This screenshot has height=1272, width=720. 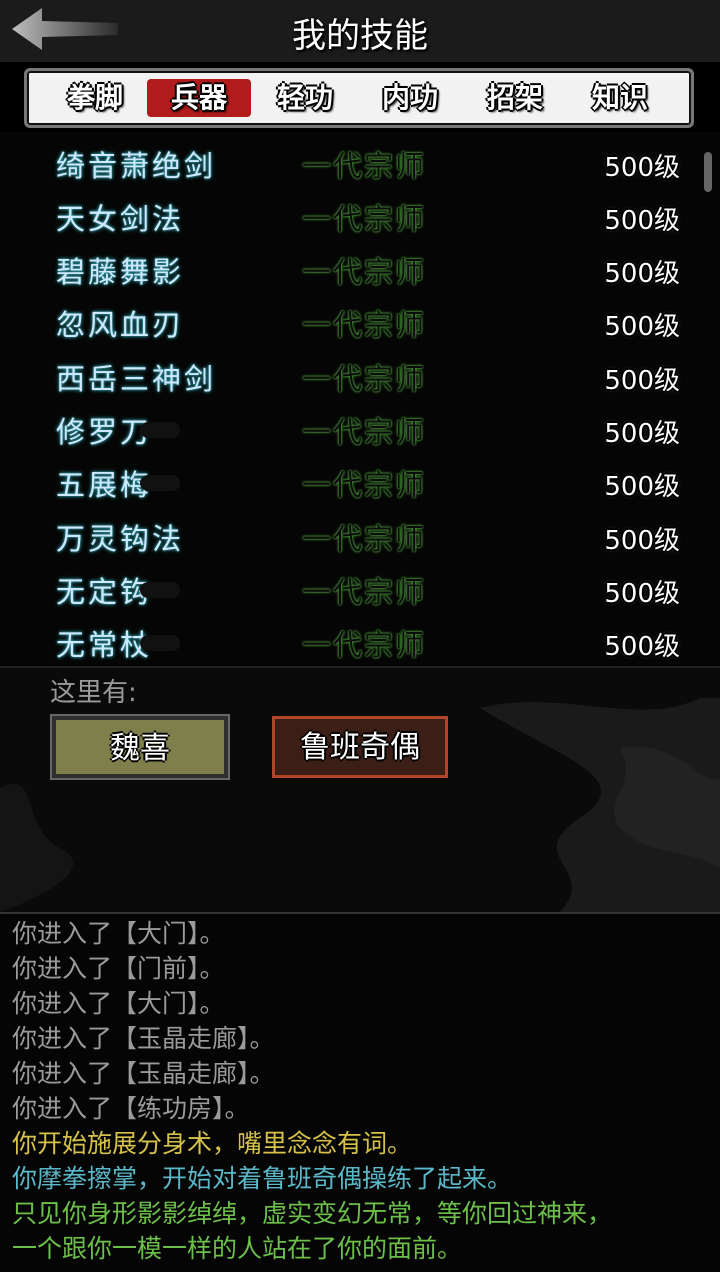 I want to click on tab-weapon: 兵器, so click(x=199, y=98).